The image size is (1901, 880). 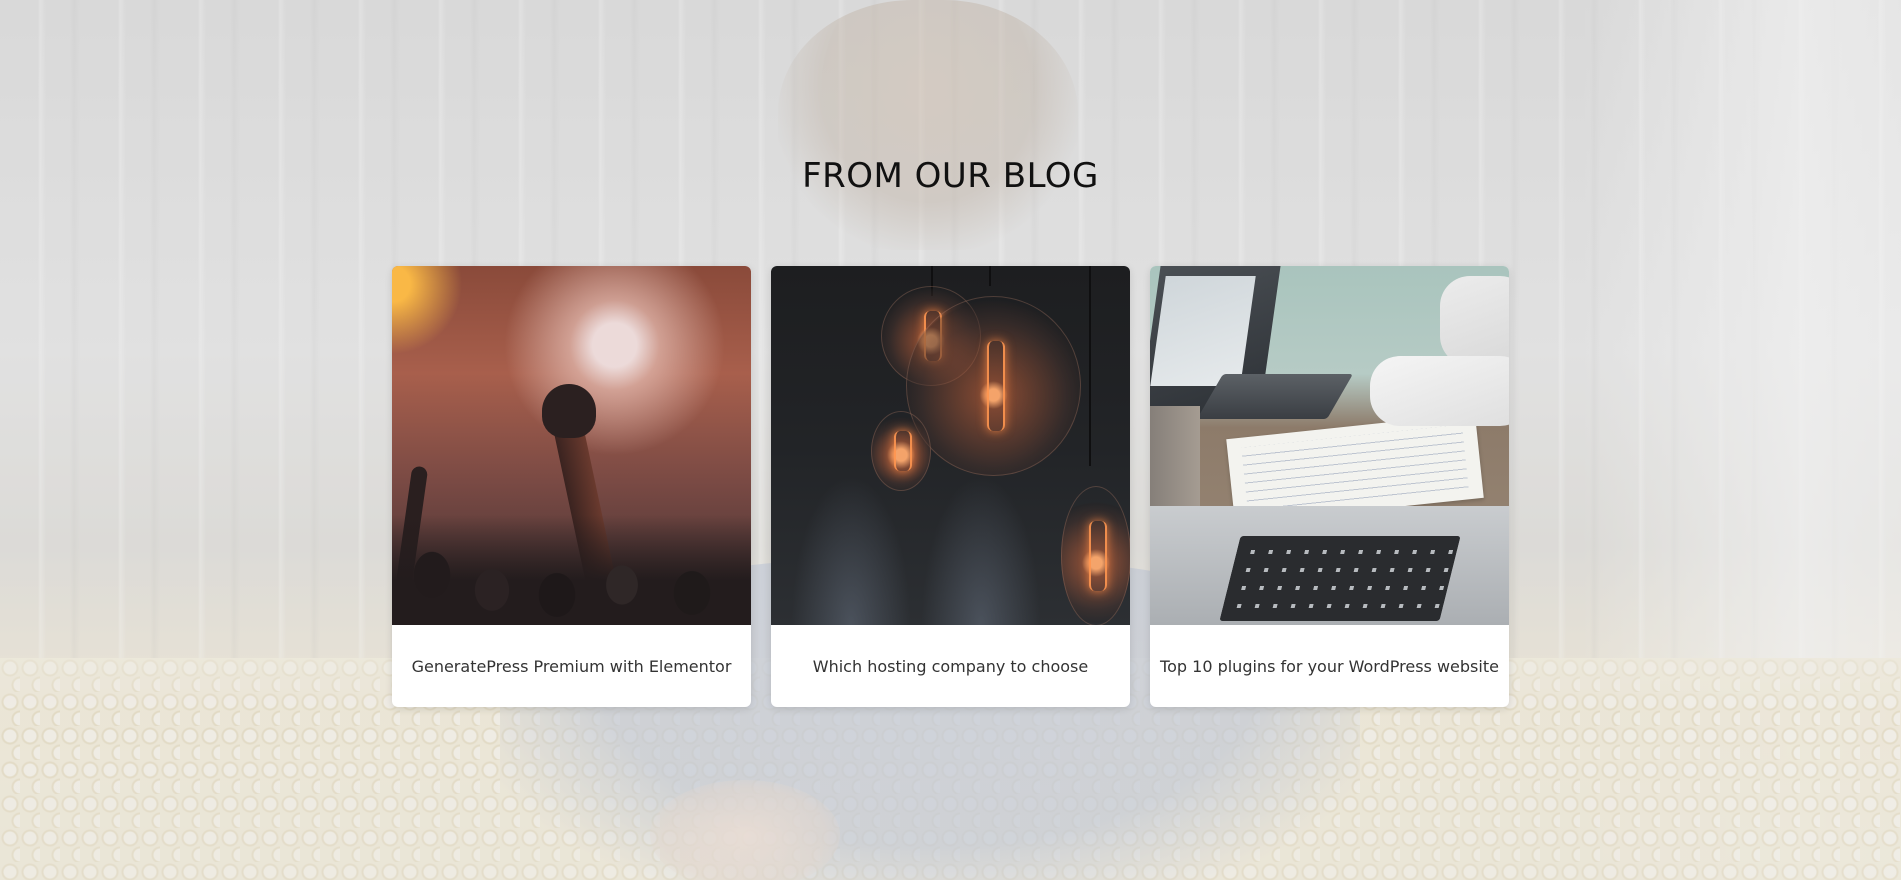 I want to click on post-title-link: GeneratePress Premium with Elementor, so click(x=571, y=666).